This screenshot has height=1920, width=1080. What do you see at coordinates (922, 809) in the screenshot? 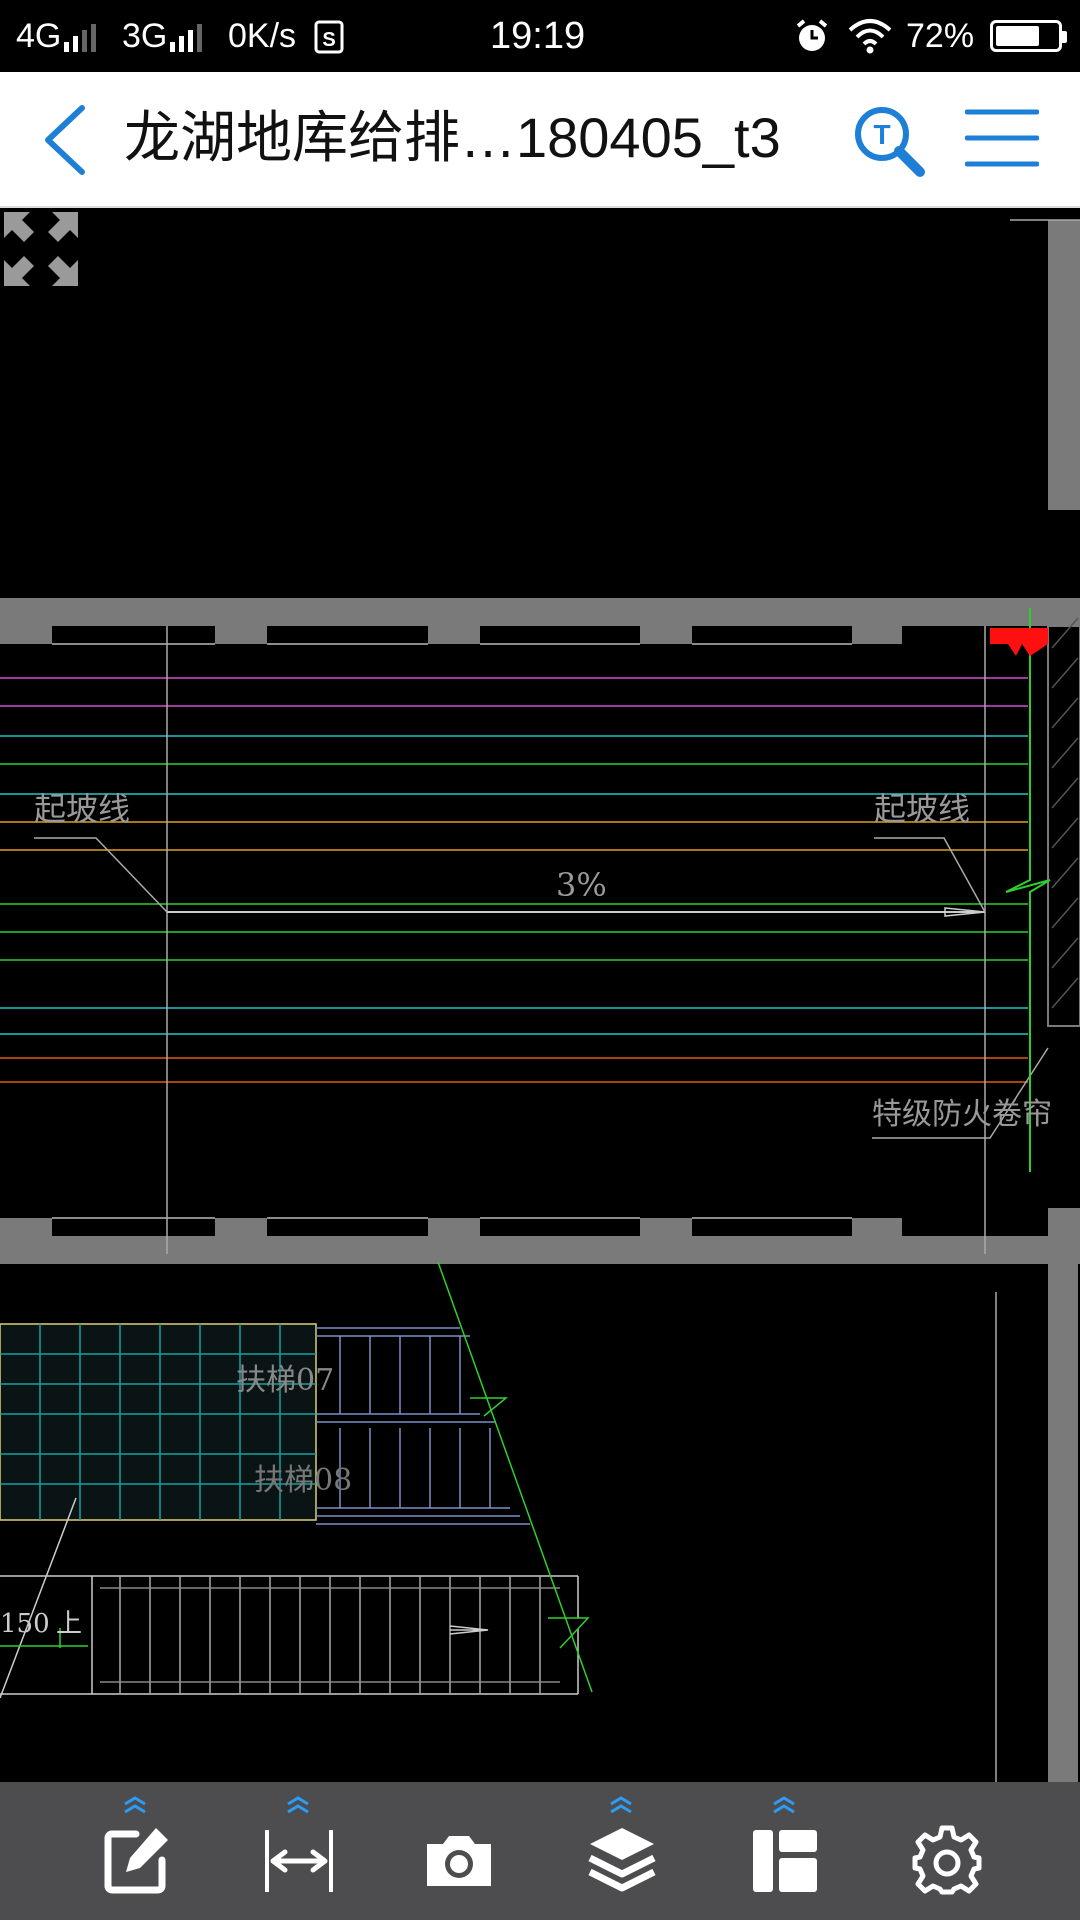
I see `slope-start-label-right: 起坡线` at bounding box center [922, 809].